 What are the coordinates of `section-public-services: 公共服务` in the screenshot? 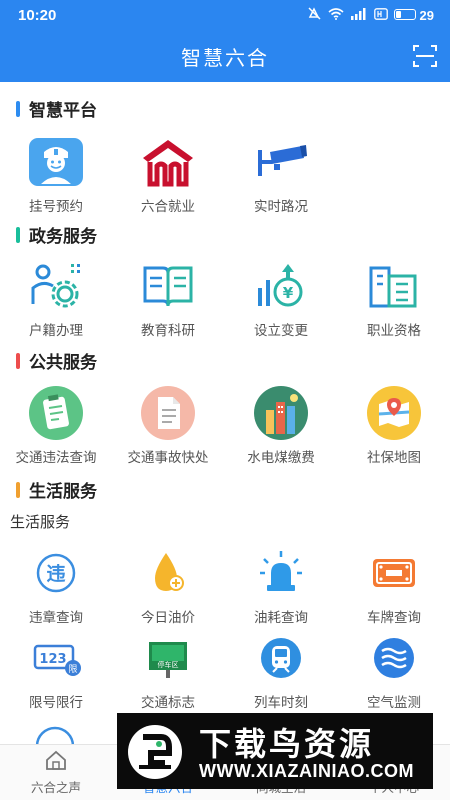 It's located at (56, 360).